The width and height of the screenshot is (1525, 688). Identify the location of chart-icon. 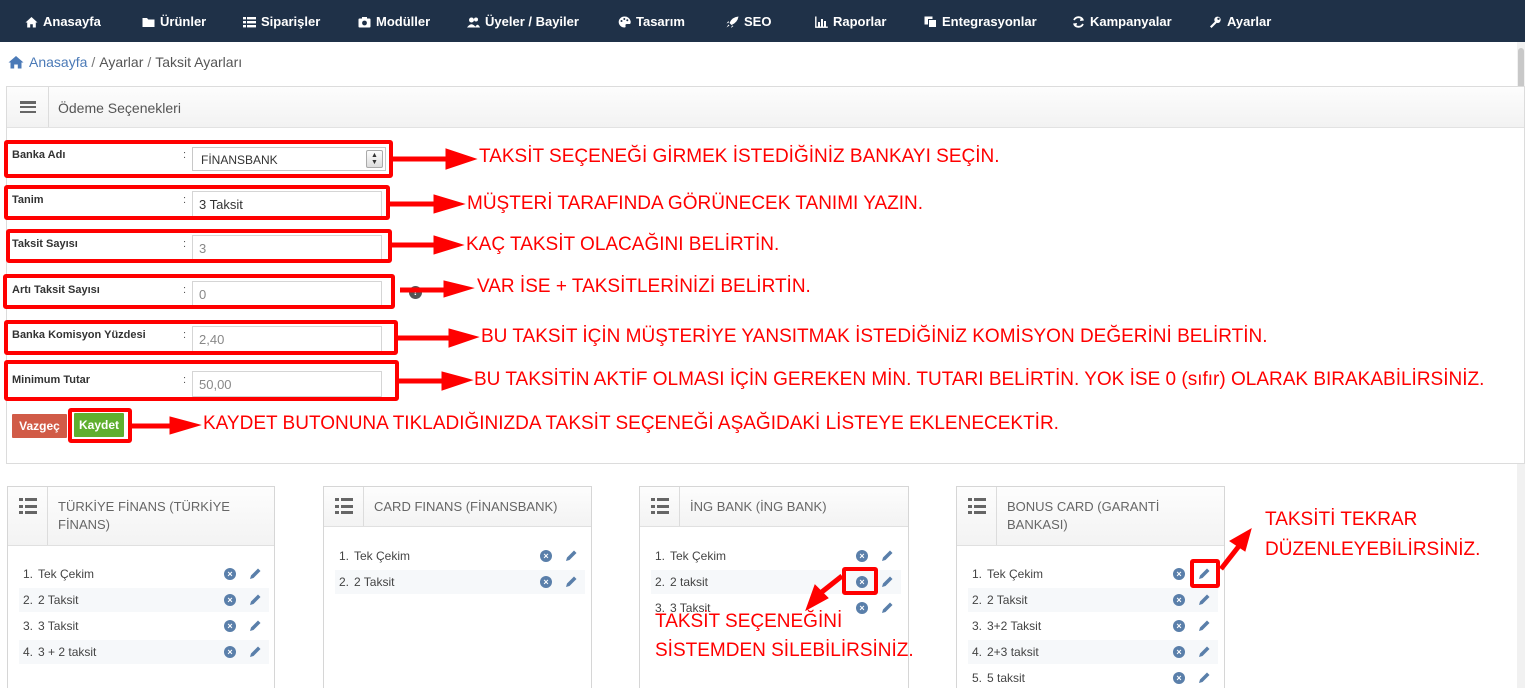
(821, 22).